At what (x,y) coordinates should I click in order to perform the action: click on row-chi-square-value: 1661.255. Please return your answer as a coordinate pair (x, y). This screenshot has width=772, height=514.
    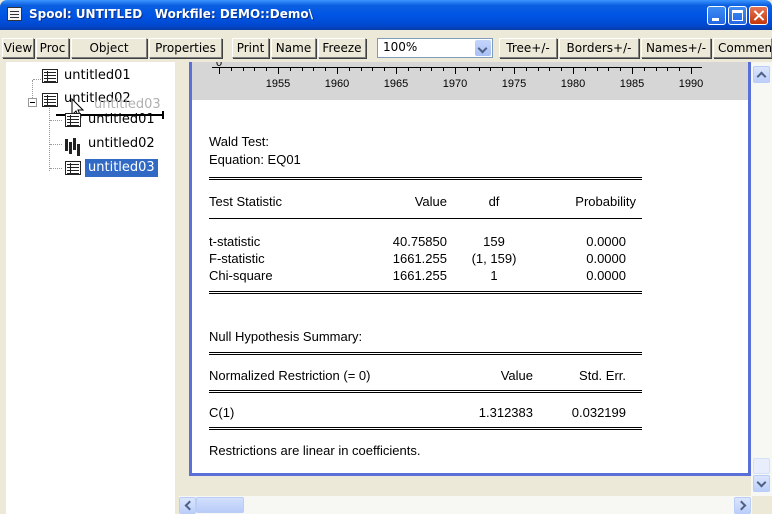
    Looking at the image, I should click on (419, 275).